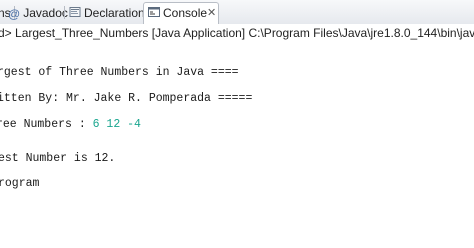 This screenshot has height=248, width=474. Describe the element at coordinates (154, 14) in the screenshot. I see `console-icon` at that location.